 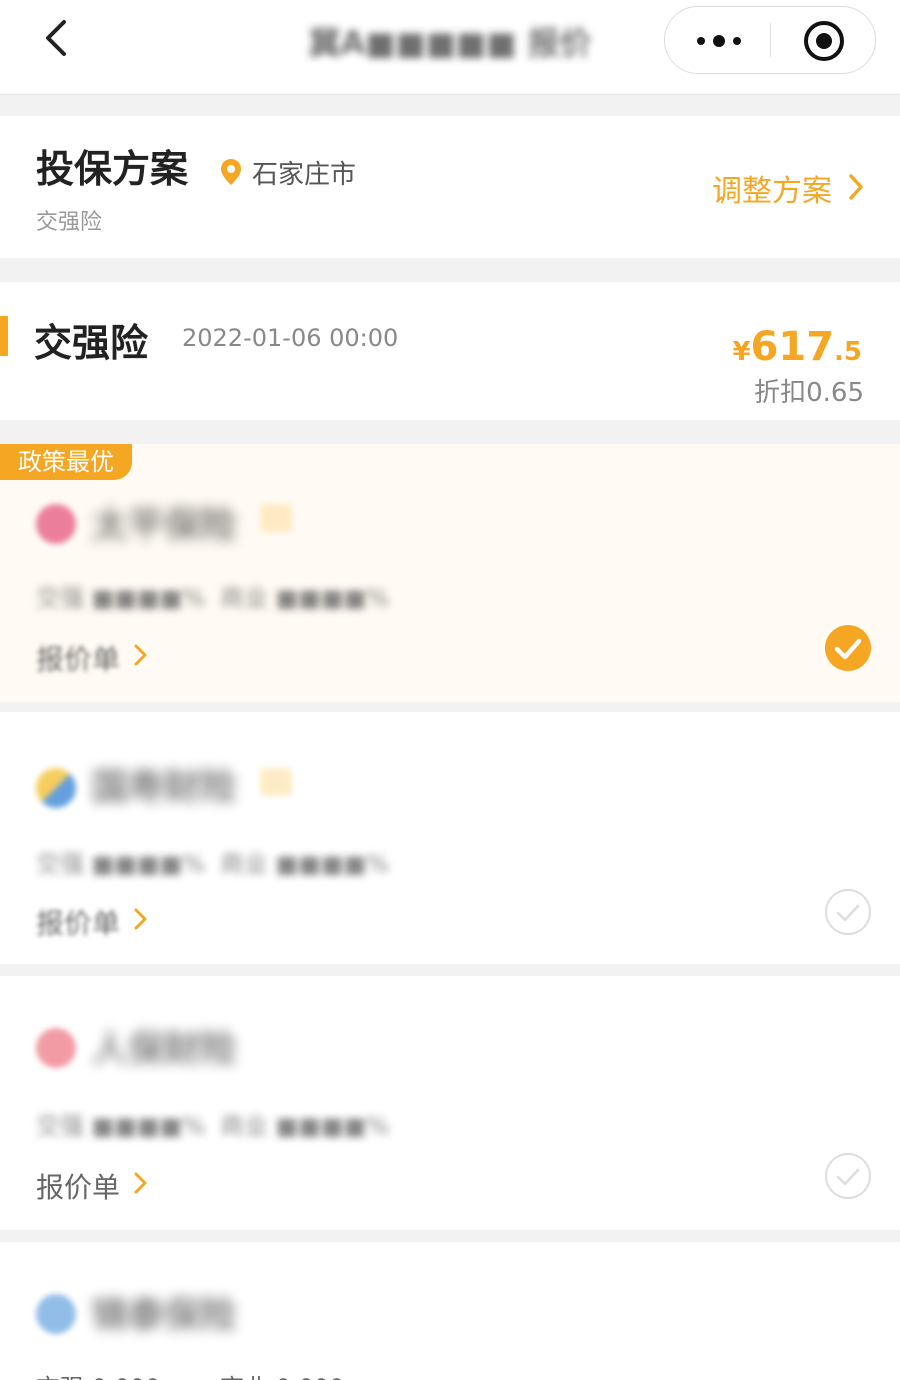 I want to click on top-nav-bar: 冀A■■■■■ 报价, so click(x=450, y=47).